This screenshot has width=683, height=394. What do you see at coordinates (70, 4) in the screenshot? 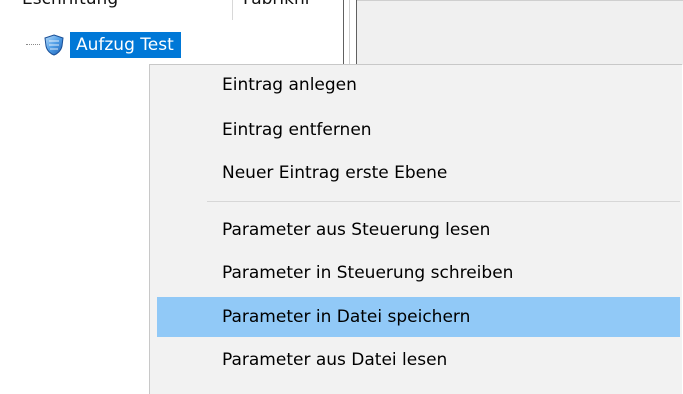
I see `column-header-label: Eschriftung` at bounding box center [70, 4].